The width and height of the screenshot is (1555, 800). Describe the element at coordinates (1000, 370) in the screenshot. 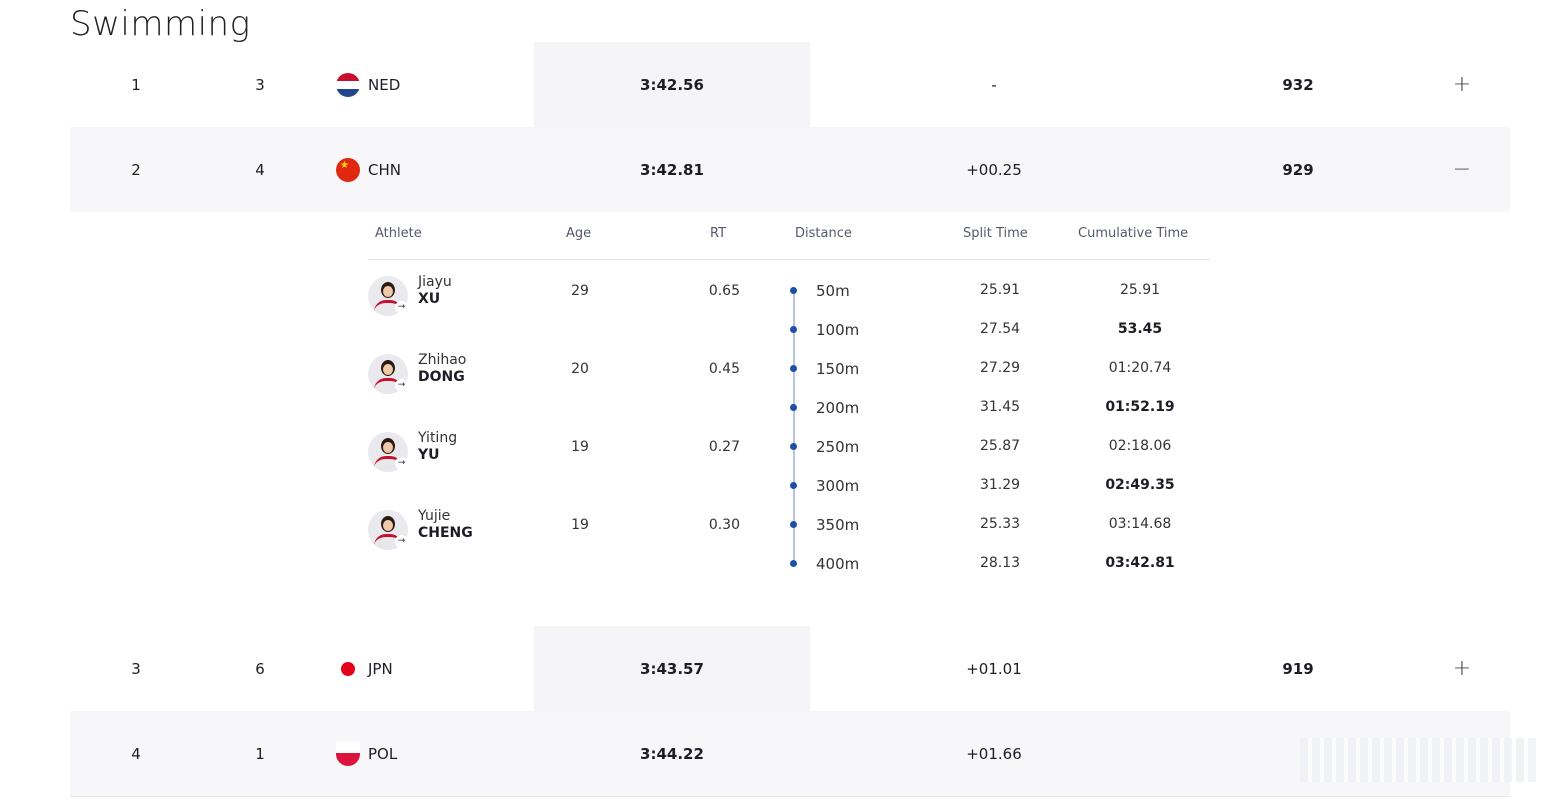

I see `split-row: 150m 27.29 01:20.74` at that location.